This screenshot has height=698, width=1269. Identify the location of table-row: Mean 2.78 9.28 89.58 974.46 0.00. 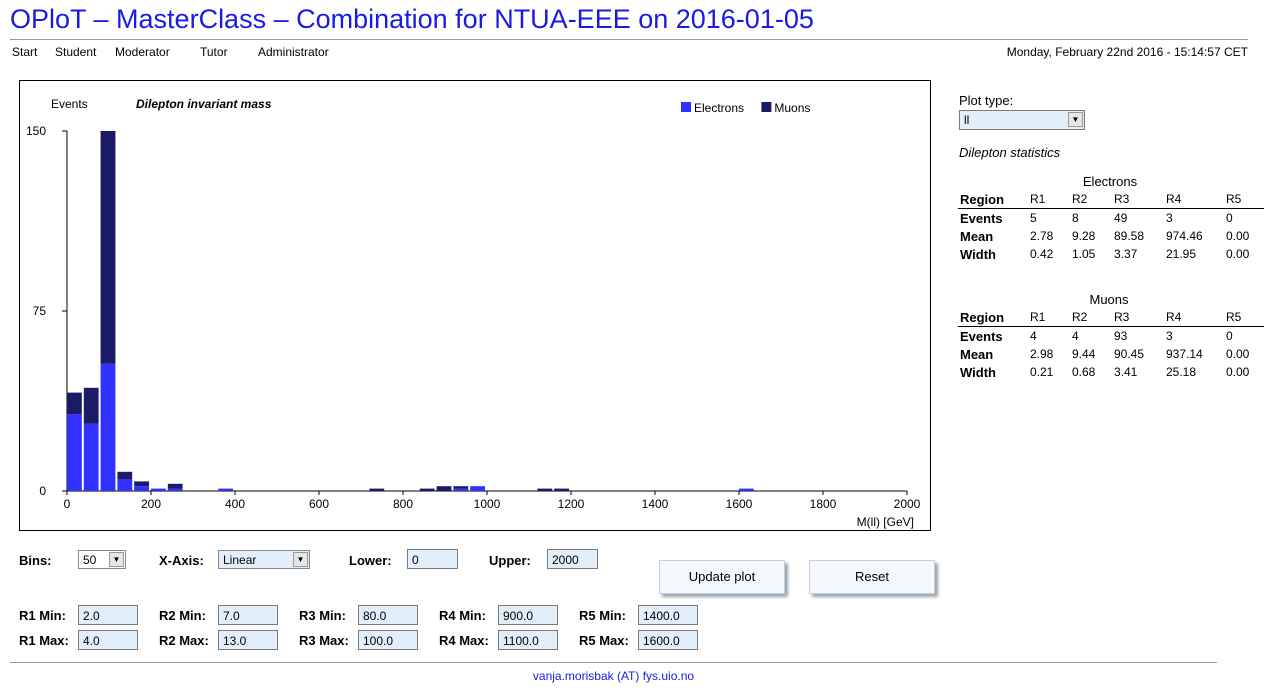
(1111, 236).